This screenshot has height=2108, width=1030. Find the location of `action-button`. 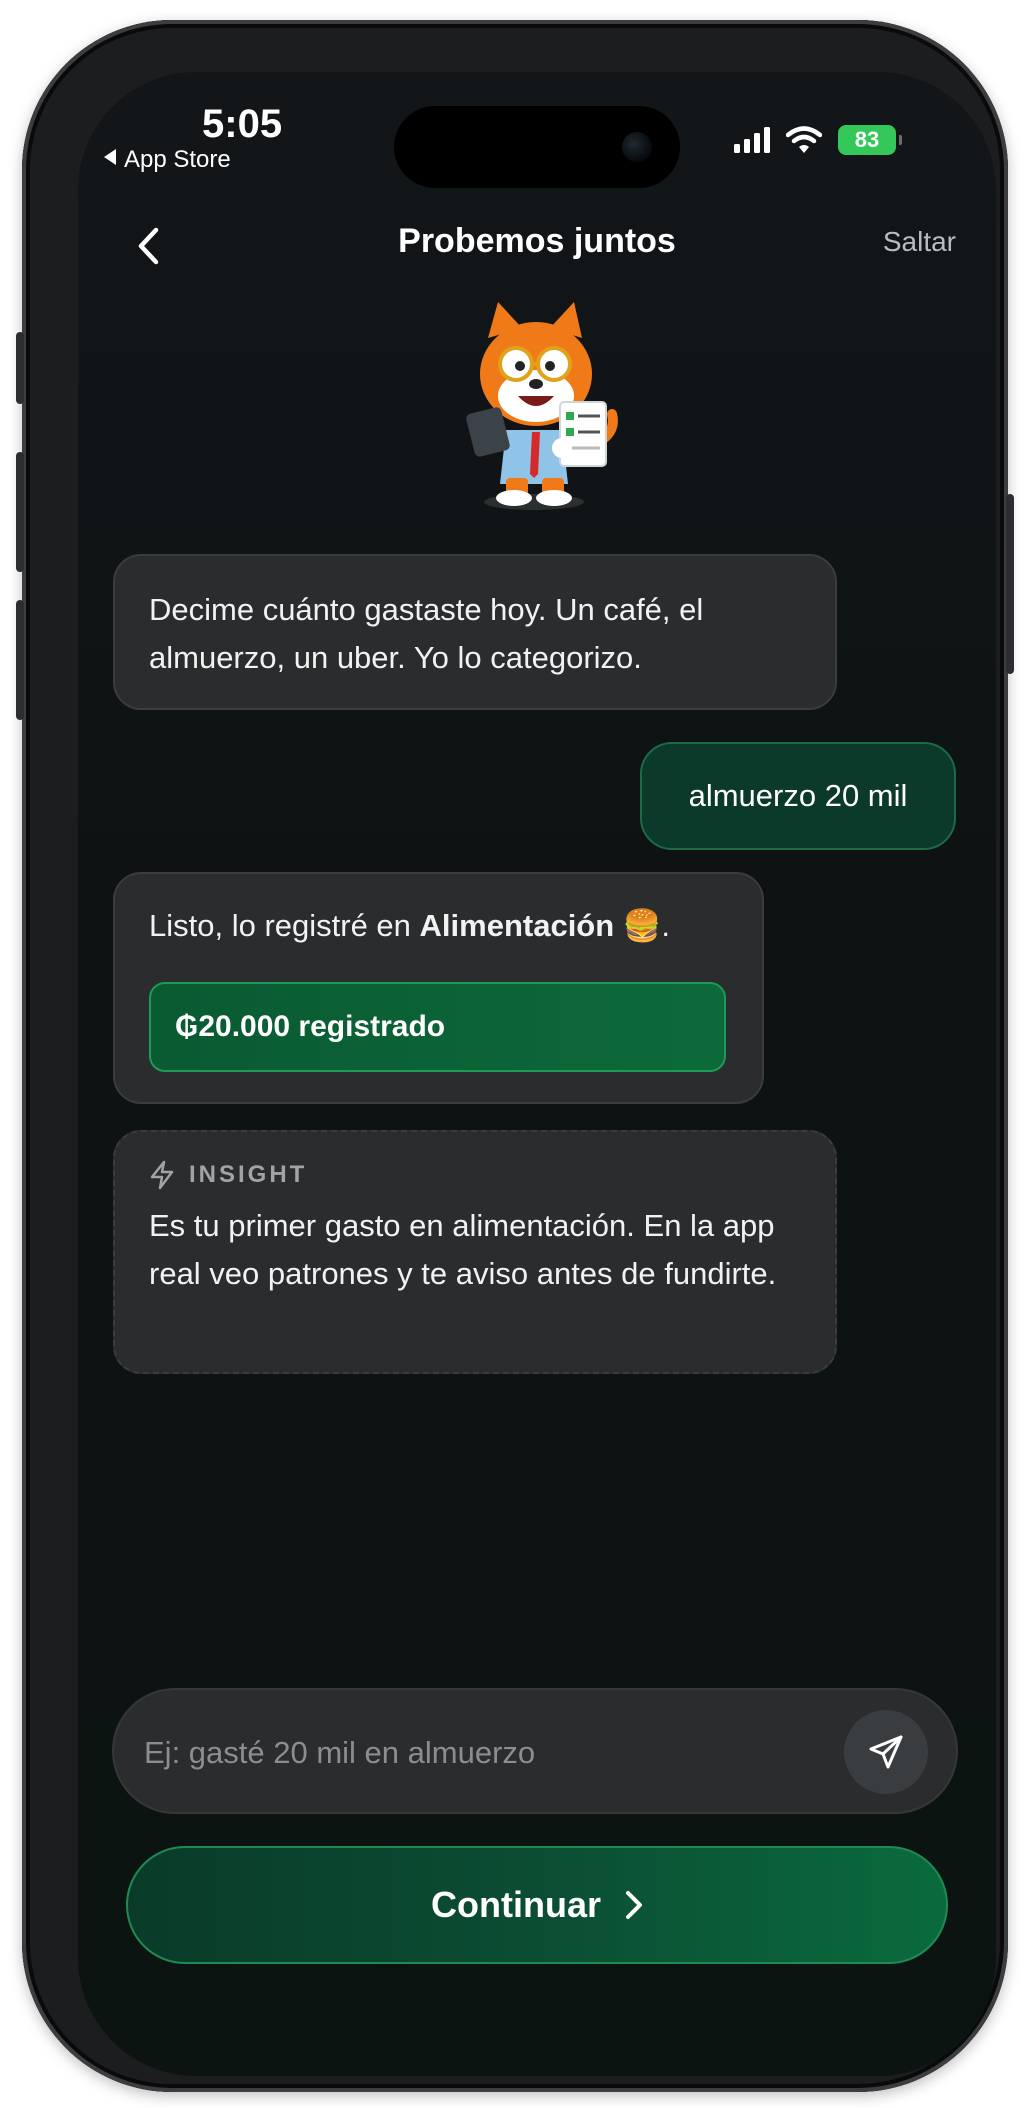

action-button is located at coordinates (20, 368).